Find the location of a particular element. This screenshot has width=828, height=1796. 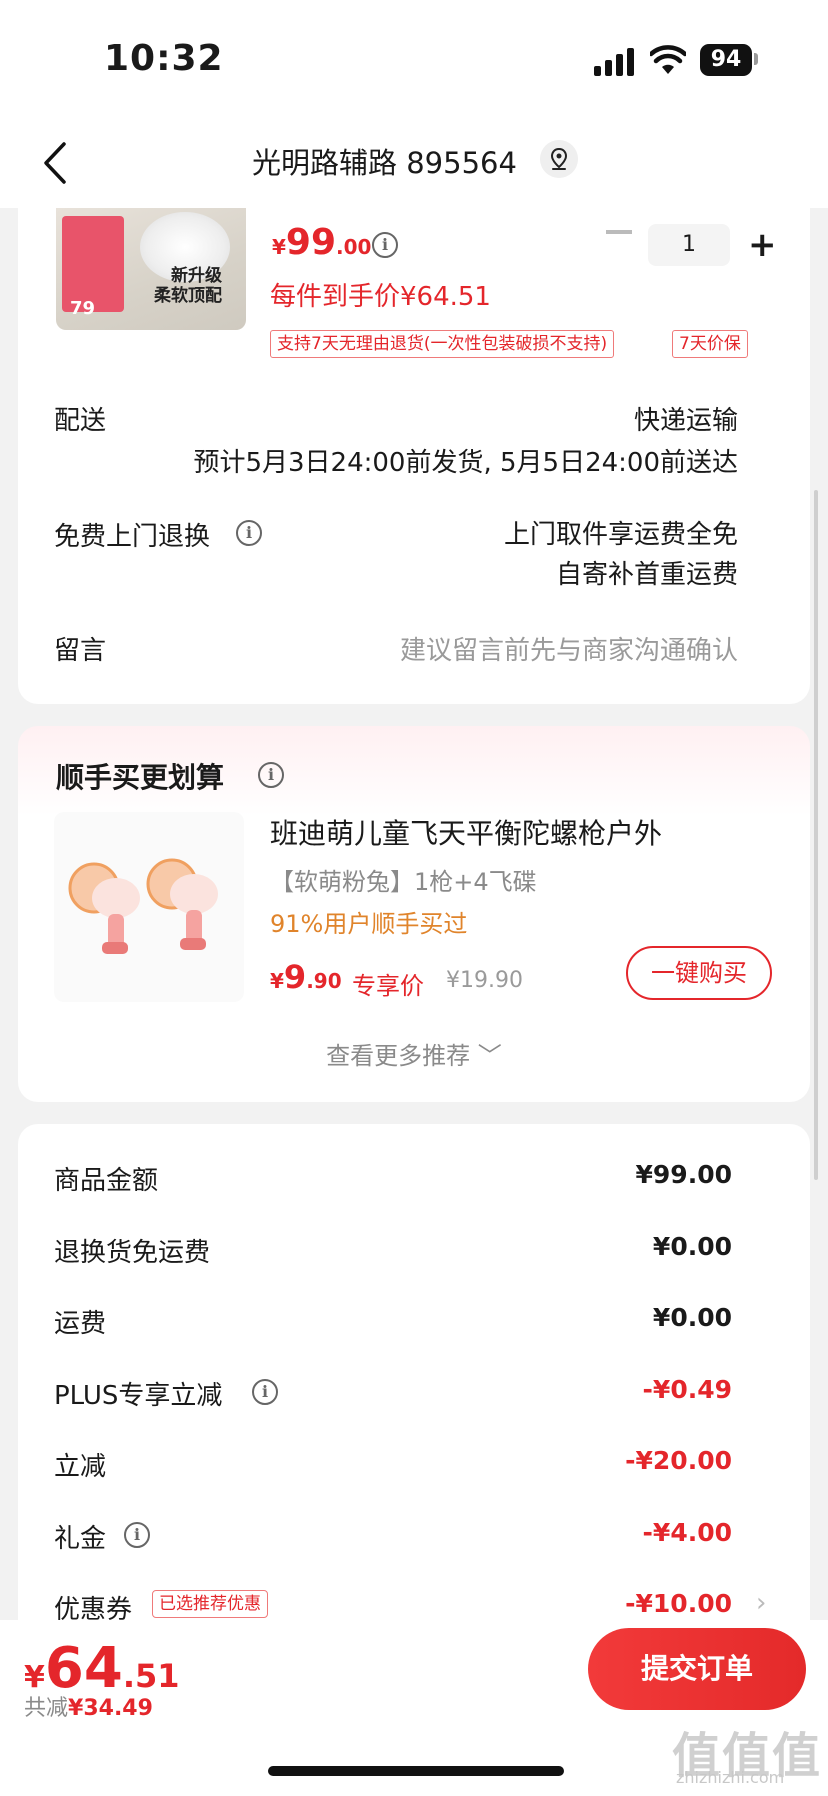

watermark-url: zhizhizhi.com is located at coordinates (730, 1777).